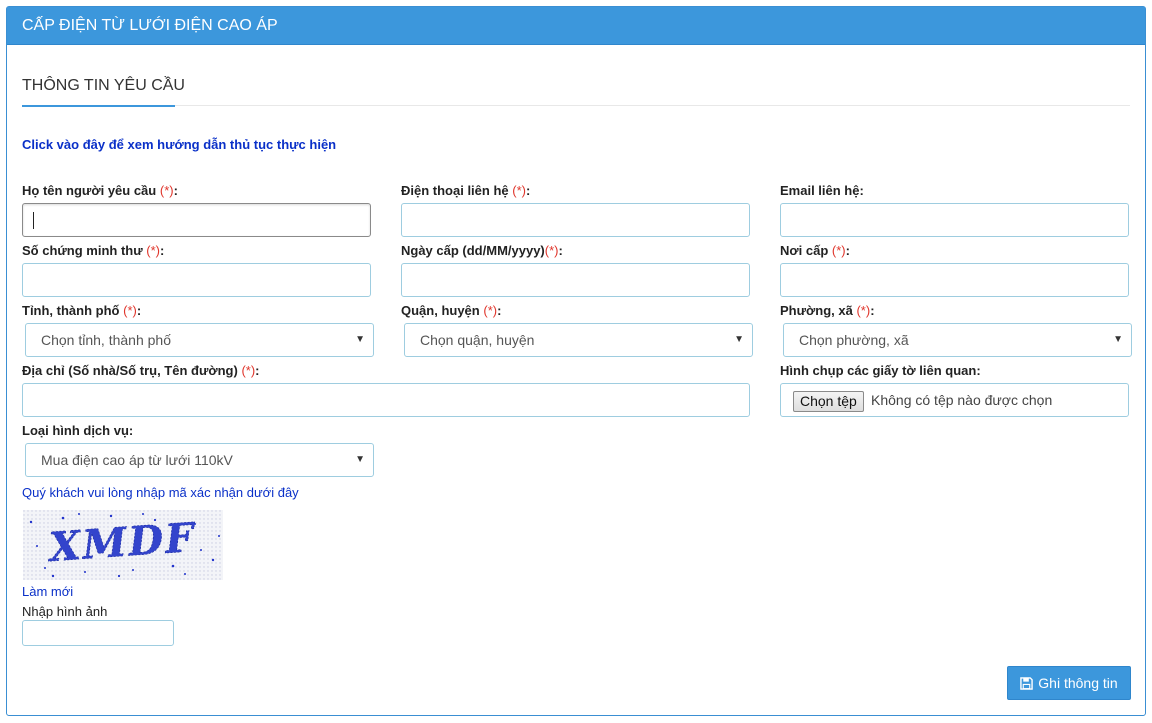  What do you see at coordinates (477, 340) in the screenshot?
I see `district-selected-value: Chọn quận, huyện` at bounding box center [477, 340].